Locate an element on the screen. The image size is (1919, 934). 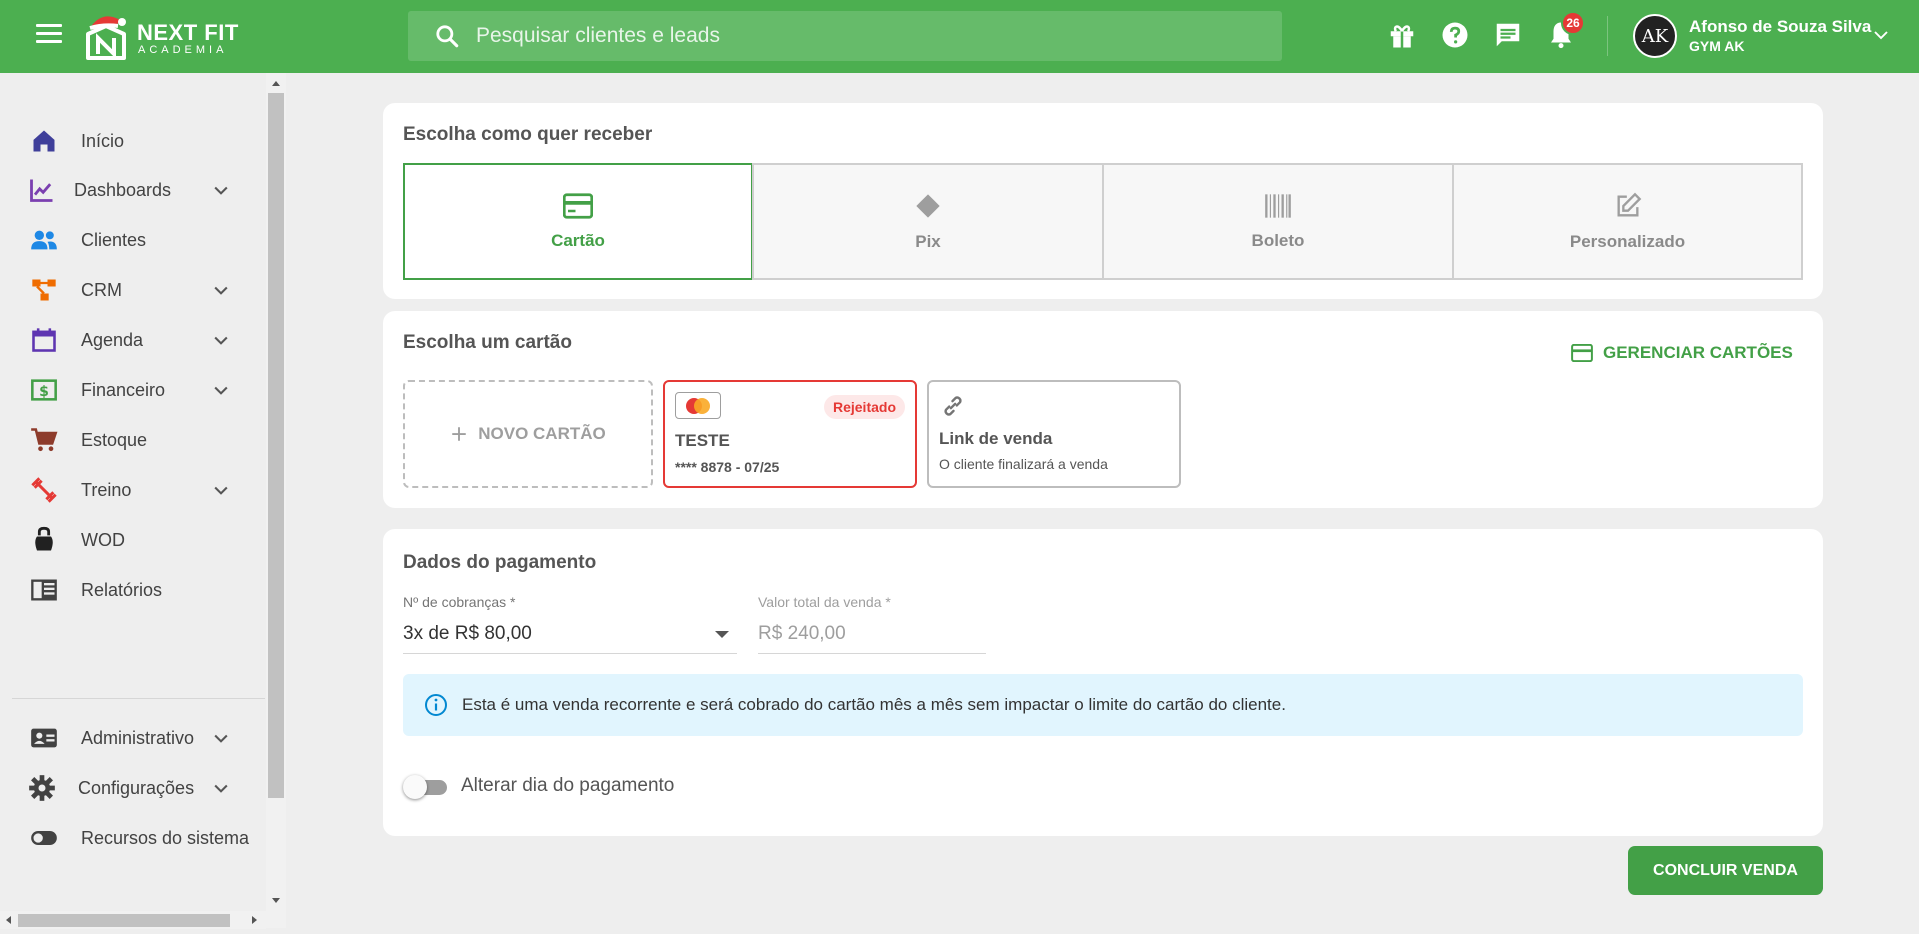
method-boleto: Boleto is located at coordinates (1278, 221).